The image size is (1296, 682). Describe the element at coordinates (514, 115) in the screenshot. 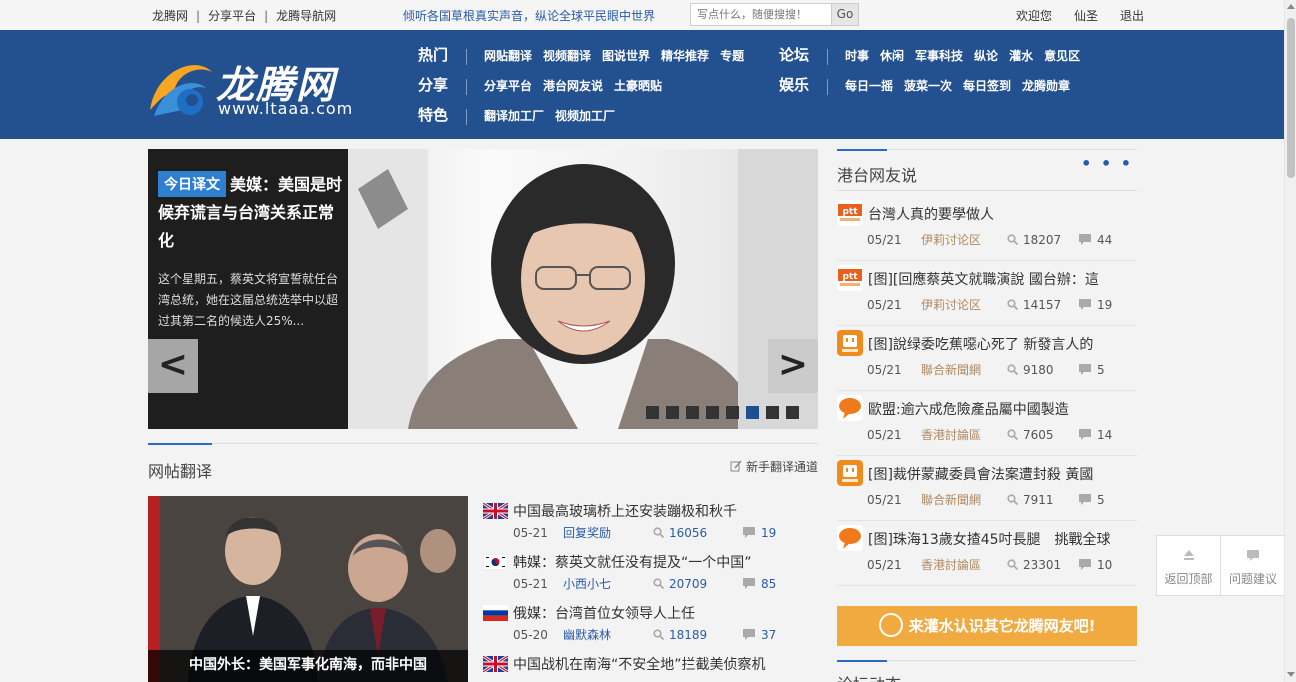

I see `nav-item: 翻译加工厂` at that location.